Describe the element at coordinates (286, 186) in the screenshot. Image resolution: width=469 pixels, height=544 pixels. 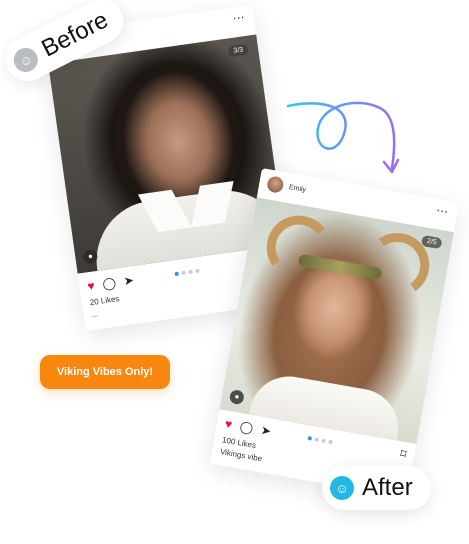
I see `post-header: Emily` at that location.